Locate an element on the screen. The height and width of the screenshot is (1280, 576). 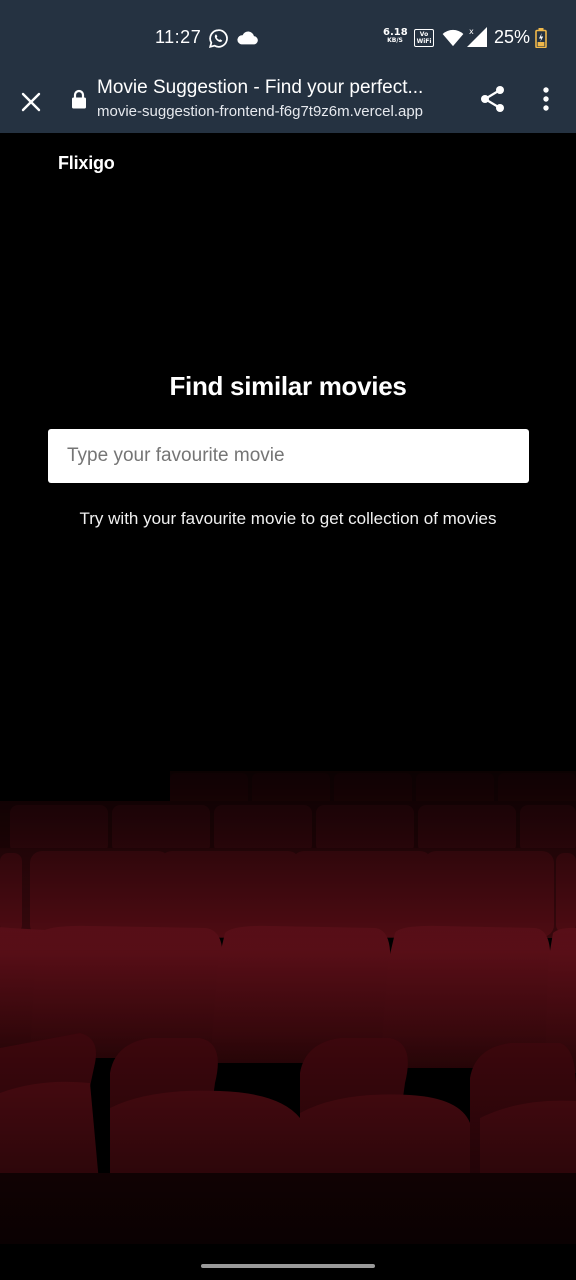
status-bar: 11:27 6.18 KB/S Vo WiFi x 25% is located at coordinates (288, 38).